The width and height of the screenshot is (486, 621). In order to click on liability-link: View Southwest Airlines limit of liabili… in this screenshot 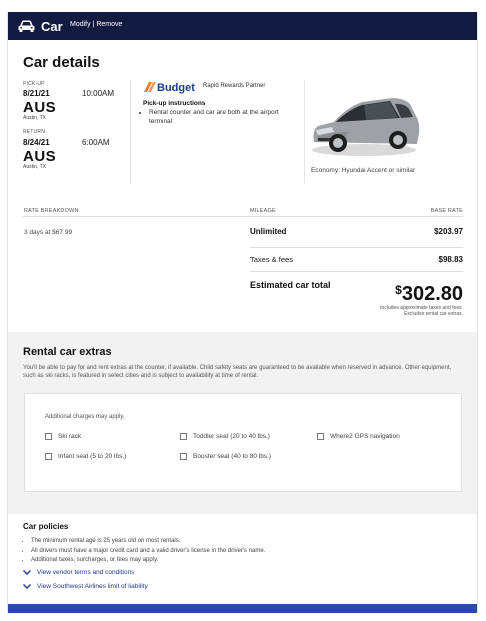, I will do `click(85, 586)`.